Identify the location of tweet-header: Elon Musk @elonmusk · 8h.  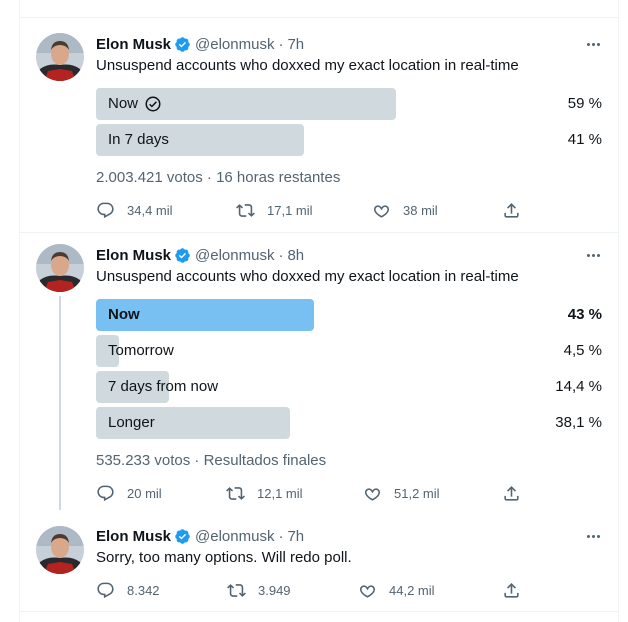
(200, 255).